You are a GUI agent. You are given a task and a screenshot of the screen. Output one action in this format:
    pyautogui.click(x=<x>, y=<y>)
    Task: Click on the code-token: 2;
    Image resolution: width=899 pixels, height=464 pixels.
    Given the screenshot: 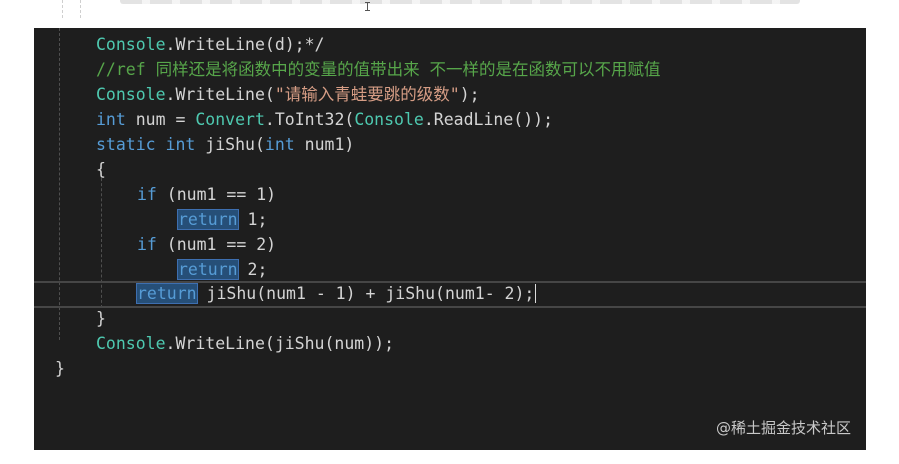 What is the action you would take?
    pyautogui.click(x=252, y=269)
    